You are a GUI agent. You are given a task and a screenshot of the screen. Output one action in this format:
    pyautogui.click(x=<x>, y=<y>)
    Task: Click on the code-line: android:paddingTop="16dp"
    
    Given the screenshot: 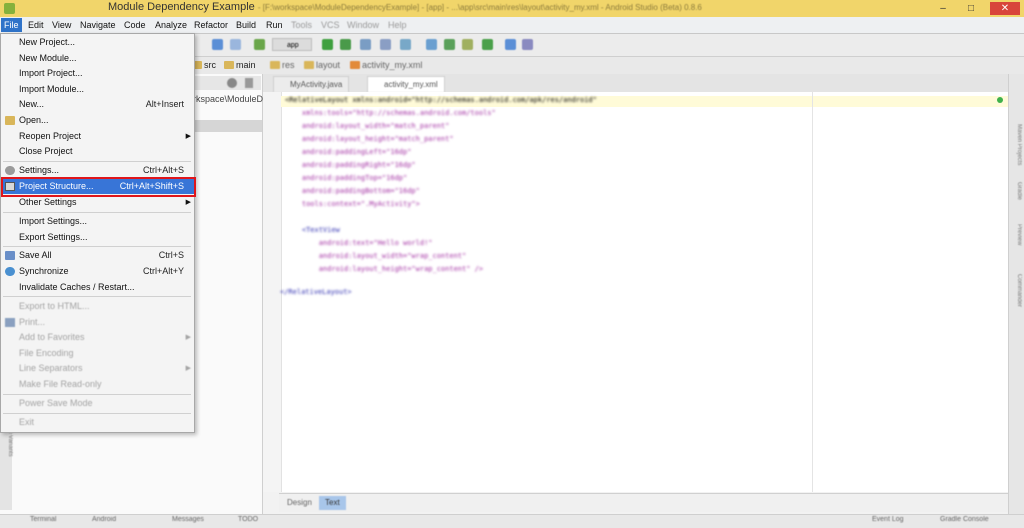 What is the action you would take?
    pyautogui.click(x=346, y=178)
    